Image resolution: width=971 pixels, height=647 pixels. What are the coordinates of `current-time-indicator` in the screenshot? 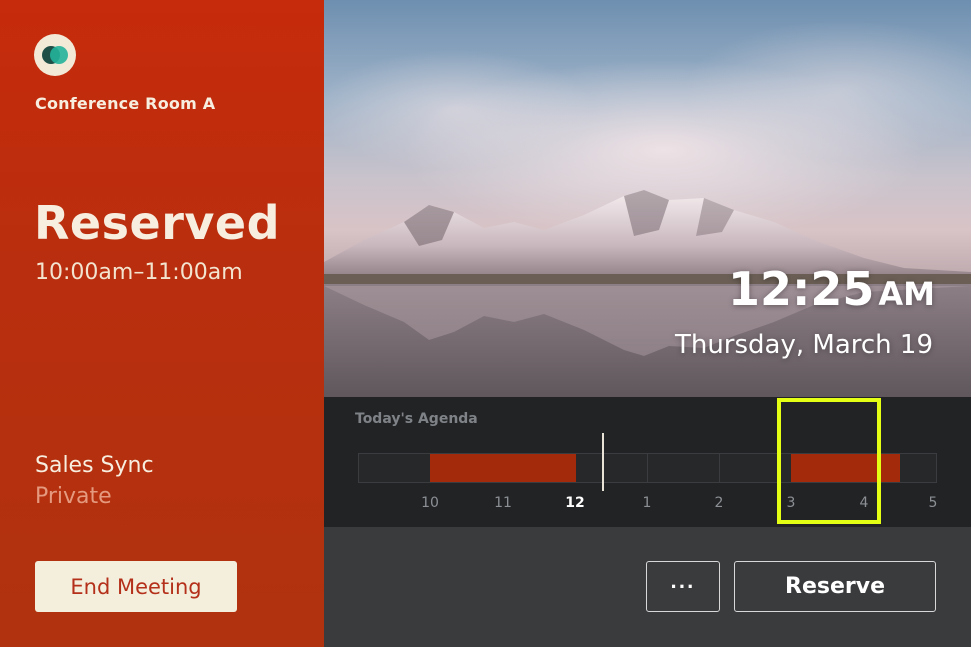 It's located at (603, 462).